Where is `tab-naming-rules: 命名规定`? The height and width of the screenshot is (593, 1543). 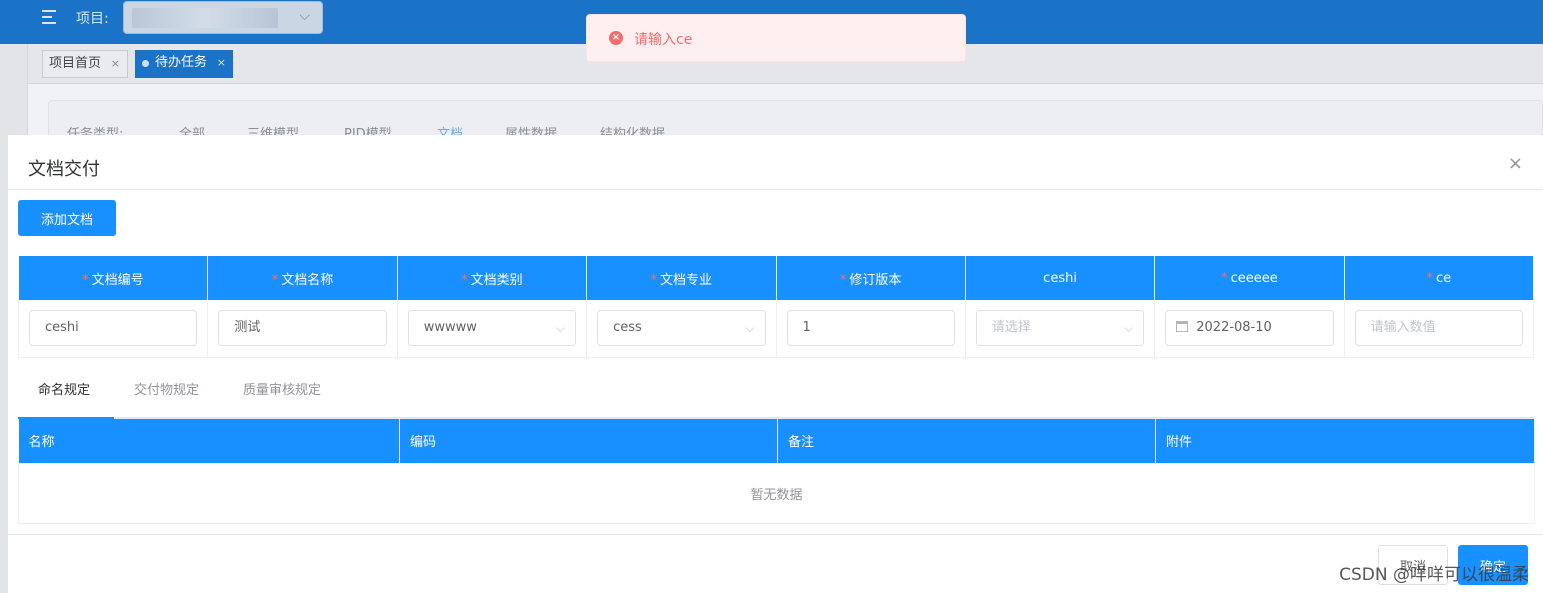
tab-naming-rules: 命名规定 is located at coordinates (64, 388).